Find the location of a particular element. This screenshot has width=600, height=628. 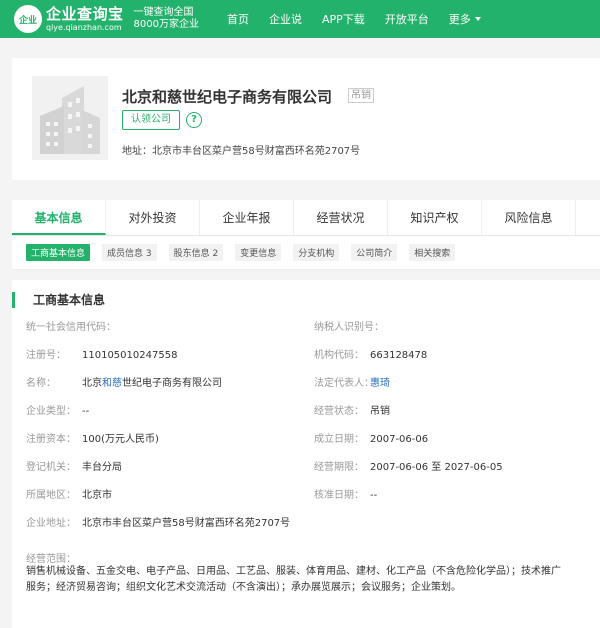

scope-label: 经营范围： is located at coordinates (51, 559).